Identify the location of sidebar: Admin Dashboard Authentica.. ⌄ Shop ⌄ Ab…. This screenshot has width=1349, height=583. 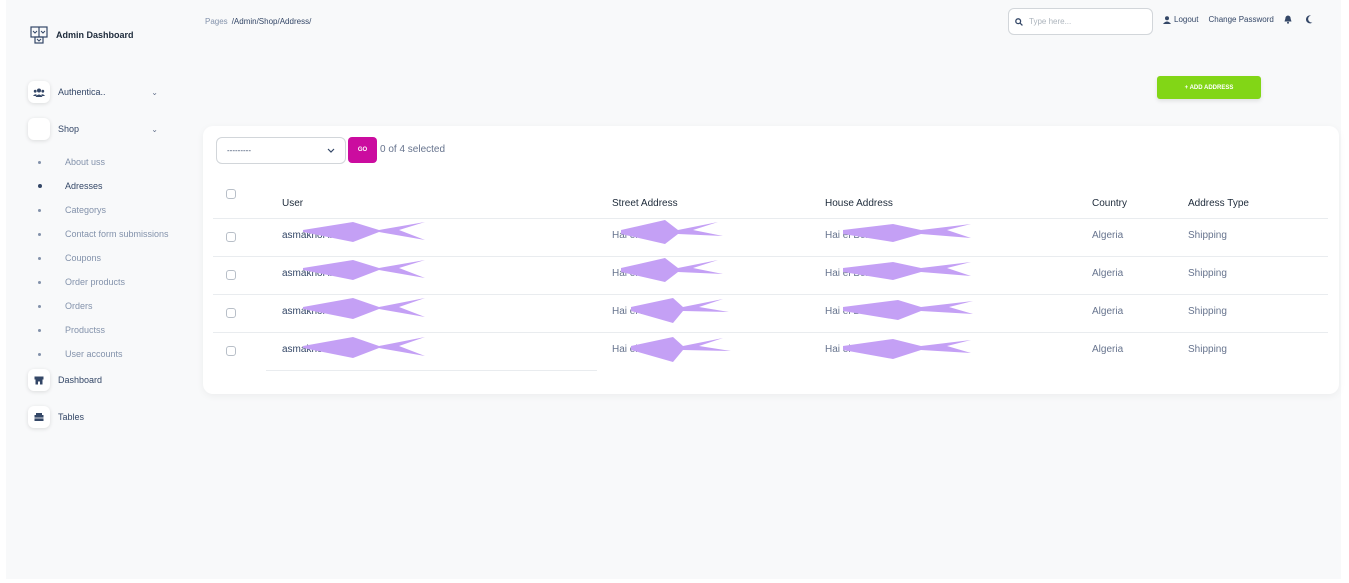
(97, 291).